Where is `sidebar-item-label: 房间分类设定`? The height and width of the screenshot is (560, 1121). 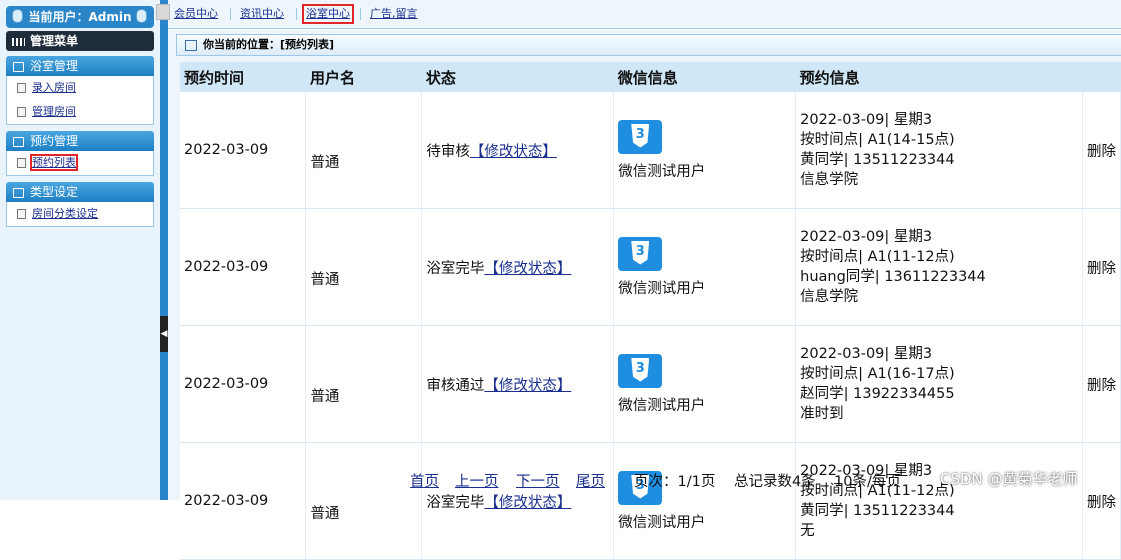 sidebar-item-label: 房间分类设定 is located at coordinates (65, 213).